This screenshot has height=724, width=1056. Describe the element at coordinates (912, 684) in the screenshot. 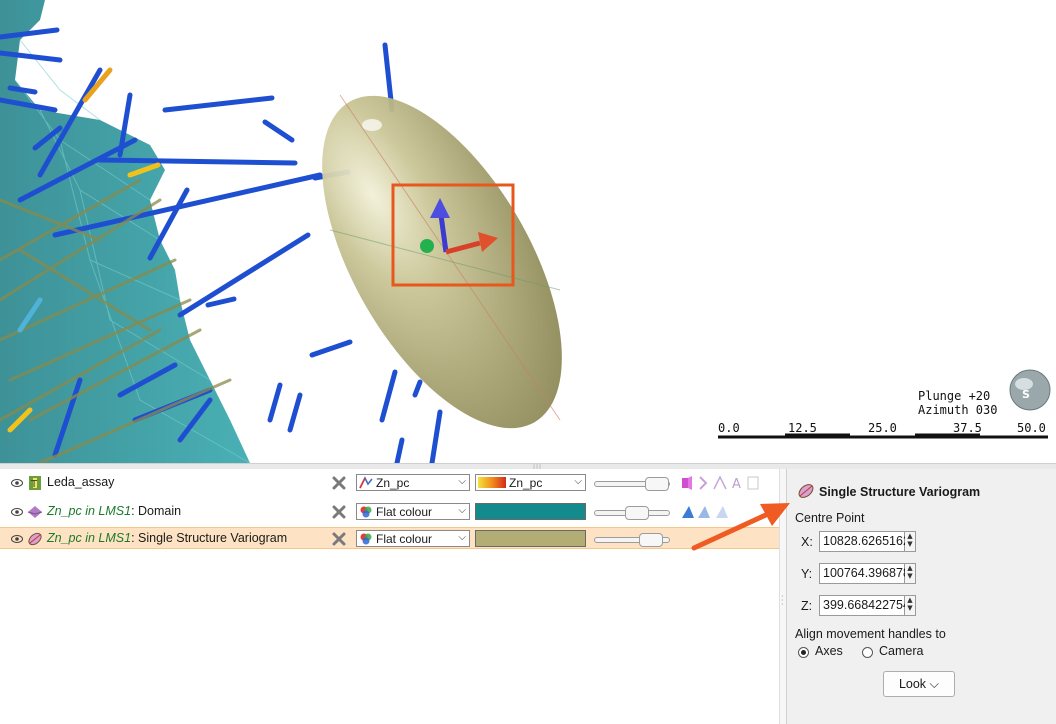

I see `look-button-label: Look` at that location.